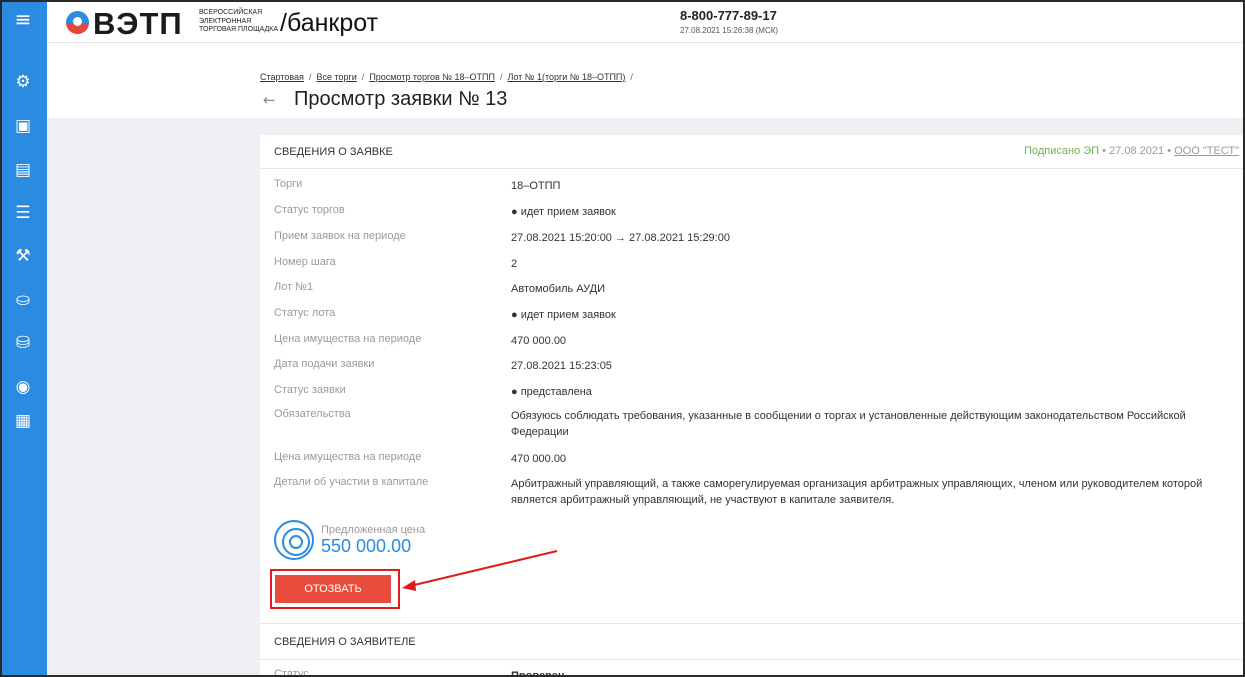 The width and height of the screenshot is (1245, 677). I want to click on field-label: Дата подачи заявки, so click(324, 364).